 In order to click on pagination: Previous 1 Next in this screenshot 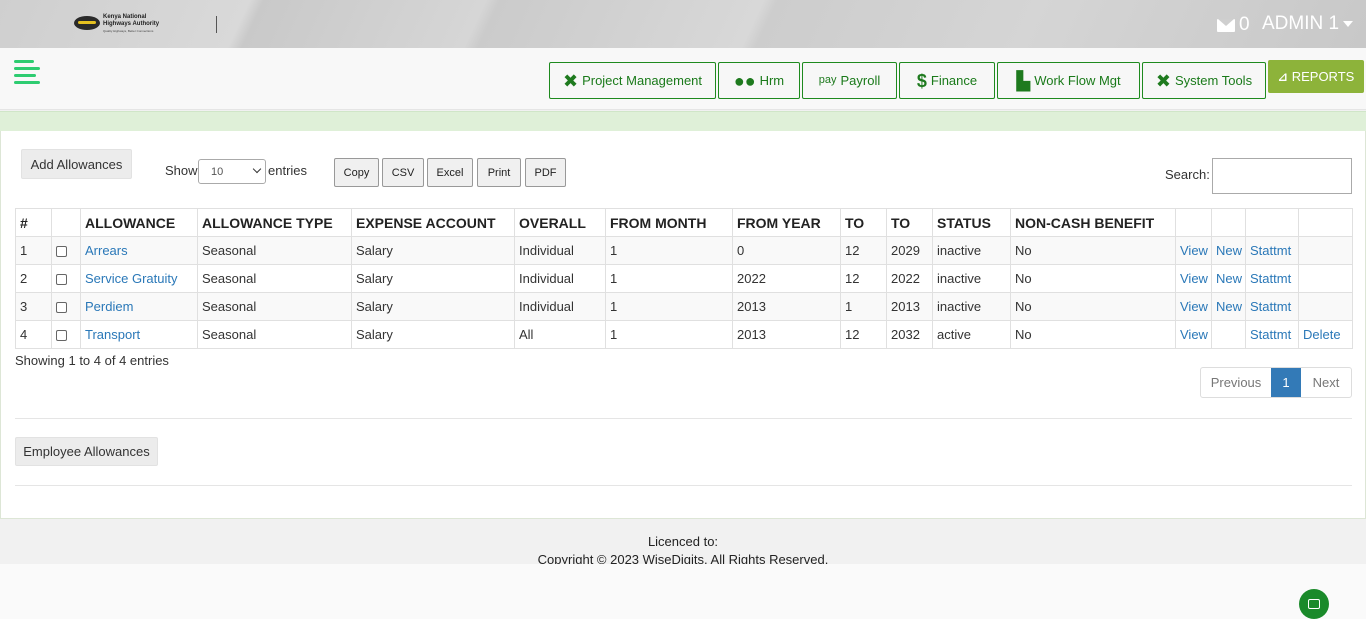, I will do `click(1276, 382)`.